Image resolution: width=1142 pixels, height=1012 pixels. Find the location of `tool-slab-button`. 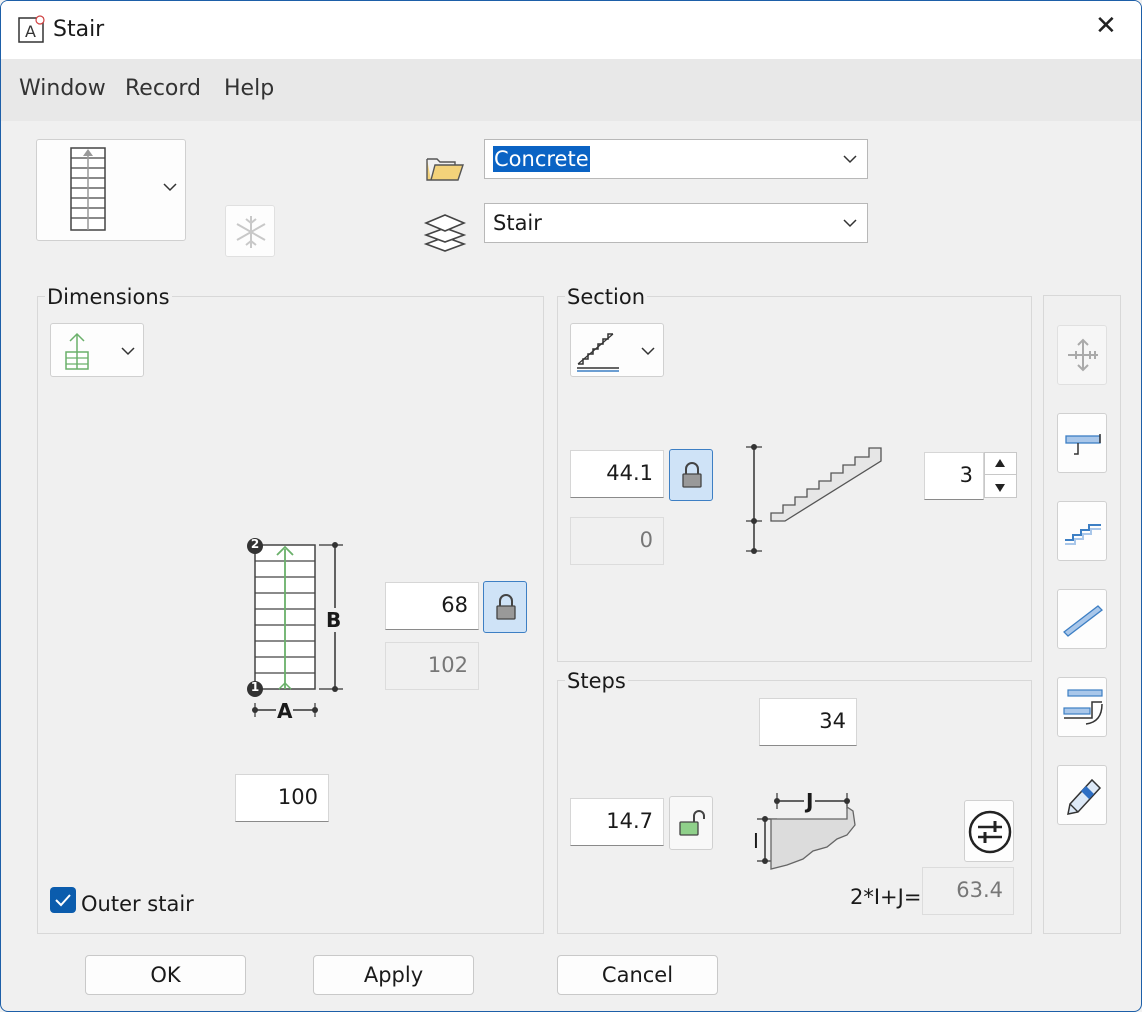

tool-slab-button is located at coordinates (1082, 619).